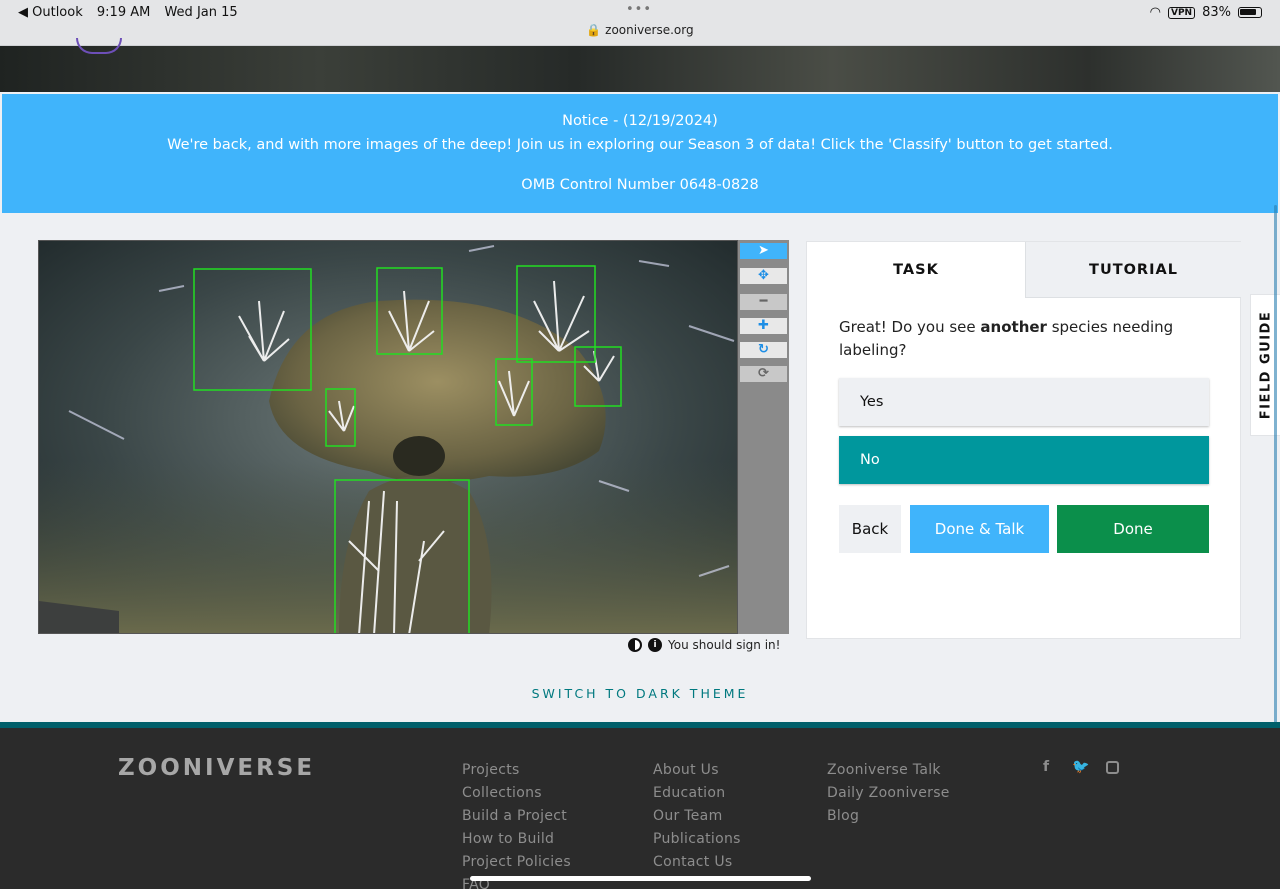  Describe the element at coordinates (640, 65) in the screenshot. I see `project-hero-banner` at that location.